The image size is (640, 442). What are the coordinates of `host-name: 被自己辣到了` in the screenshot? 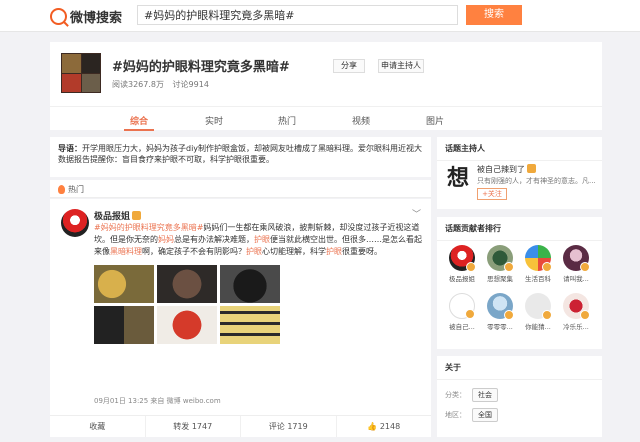 It's located at (506, 169).